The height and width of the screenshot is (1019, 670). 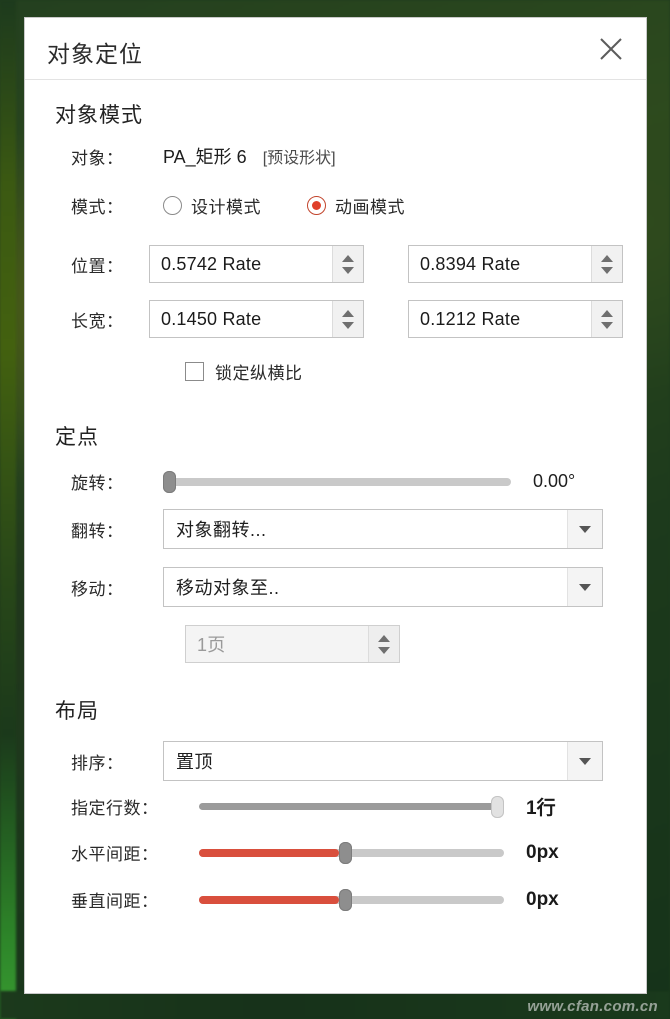 What do you see at coordinates (194, 371) in the screenshot?
I see `checkbox-icon` at bounding box center [194, 371].